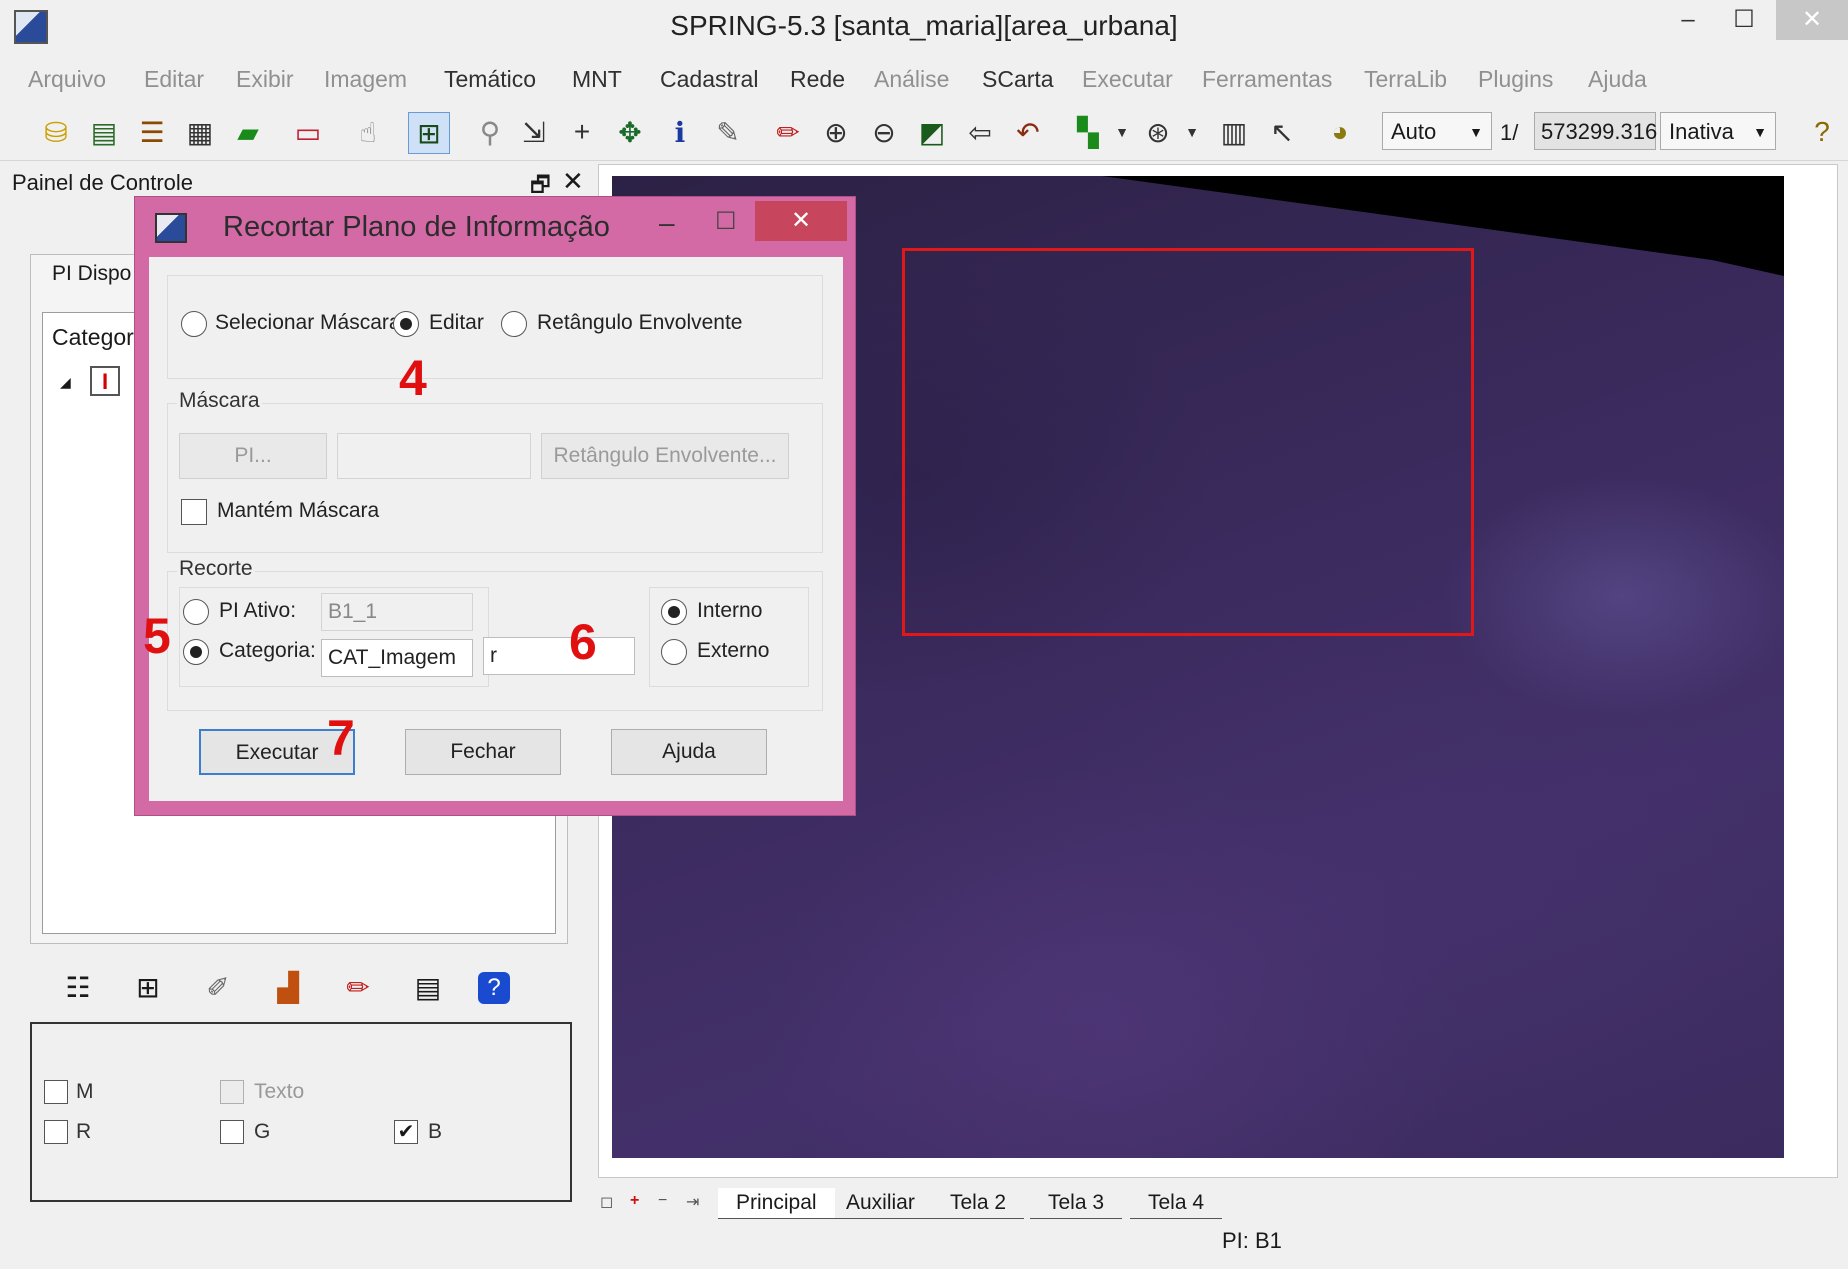 The width and height of the screenshot is (1848, 1269). I want to click on info-icon: ℹ, so click(680, 132).